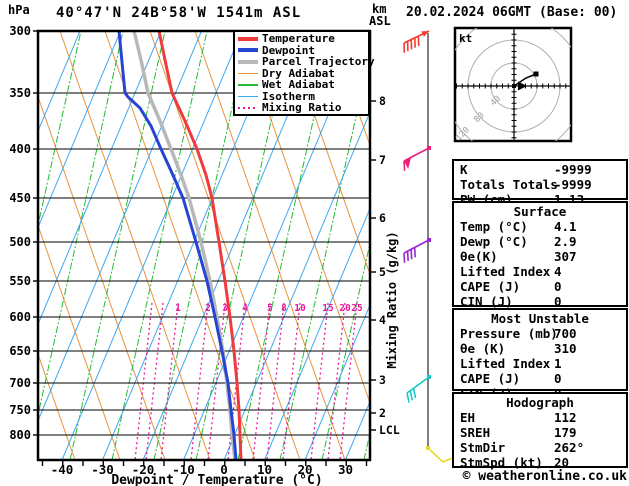 The image size is (629, 486). What do you see at coordinates (494, 226) in the screenshot?
I see `panel-row-label: Temp (°C)` at bounding box center [494, 226].